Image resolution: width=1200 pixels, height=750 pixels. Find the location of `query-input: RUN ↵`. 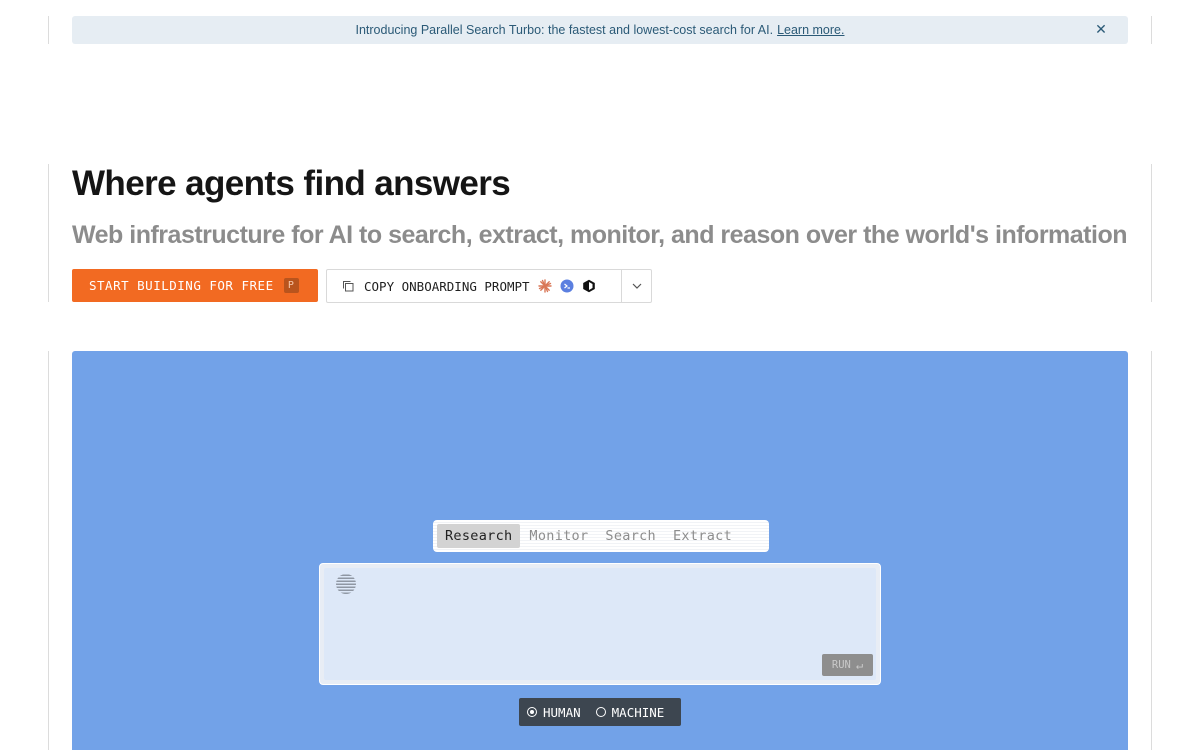

query-input: RUN ↵ is located at coordinates (600, 624).